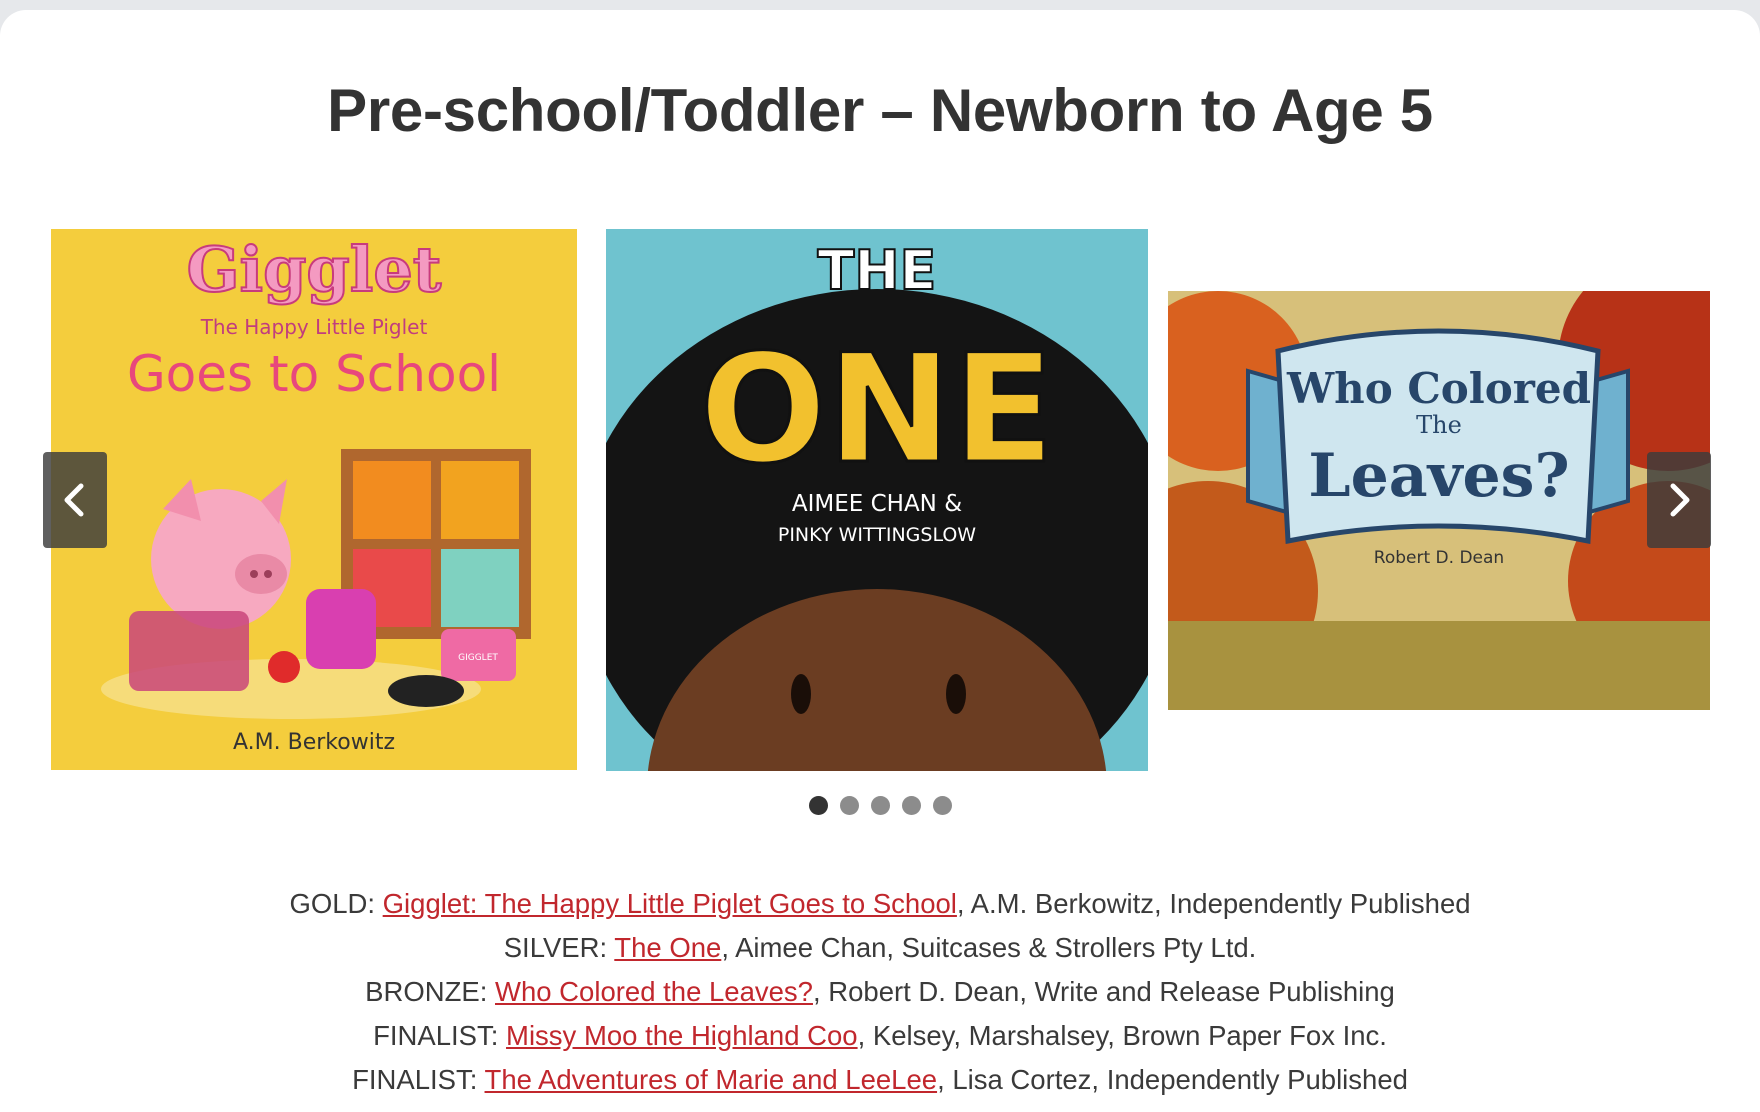 This screenshot has width=1760, height=1112. What do you see at coordinates (880, 110) in the screenshot?
I see `page-title: Pre-school/Toddler – Newborn to Age 5` at bounding box center [880, 110].